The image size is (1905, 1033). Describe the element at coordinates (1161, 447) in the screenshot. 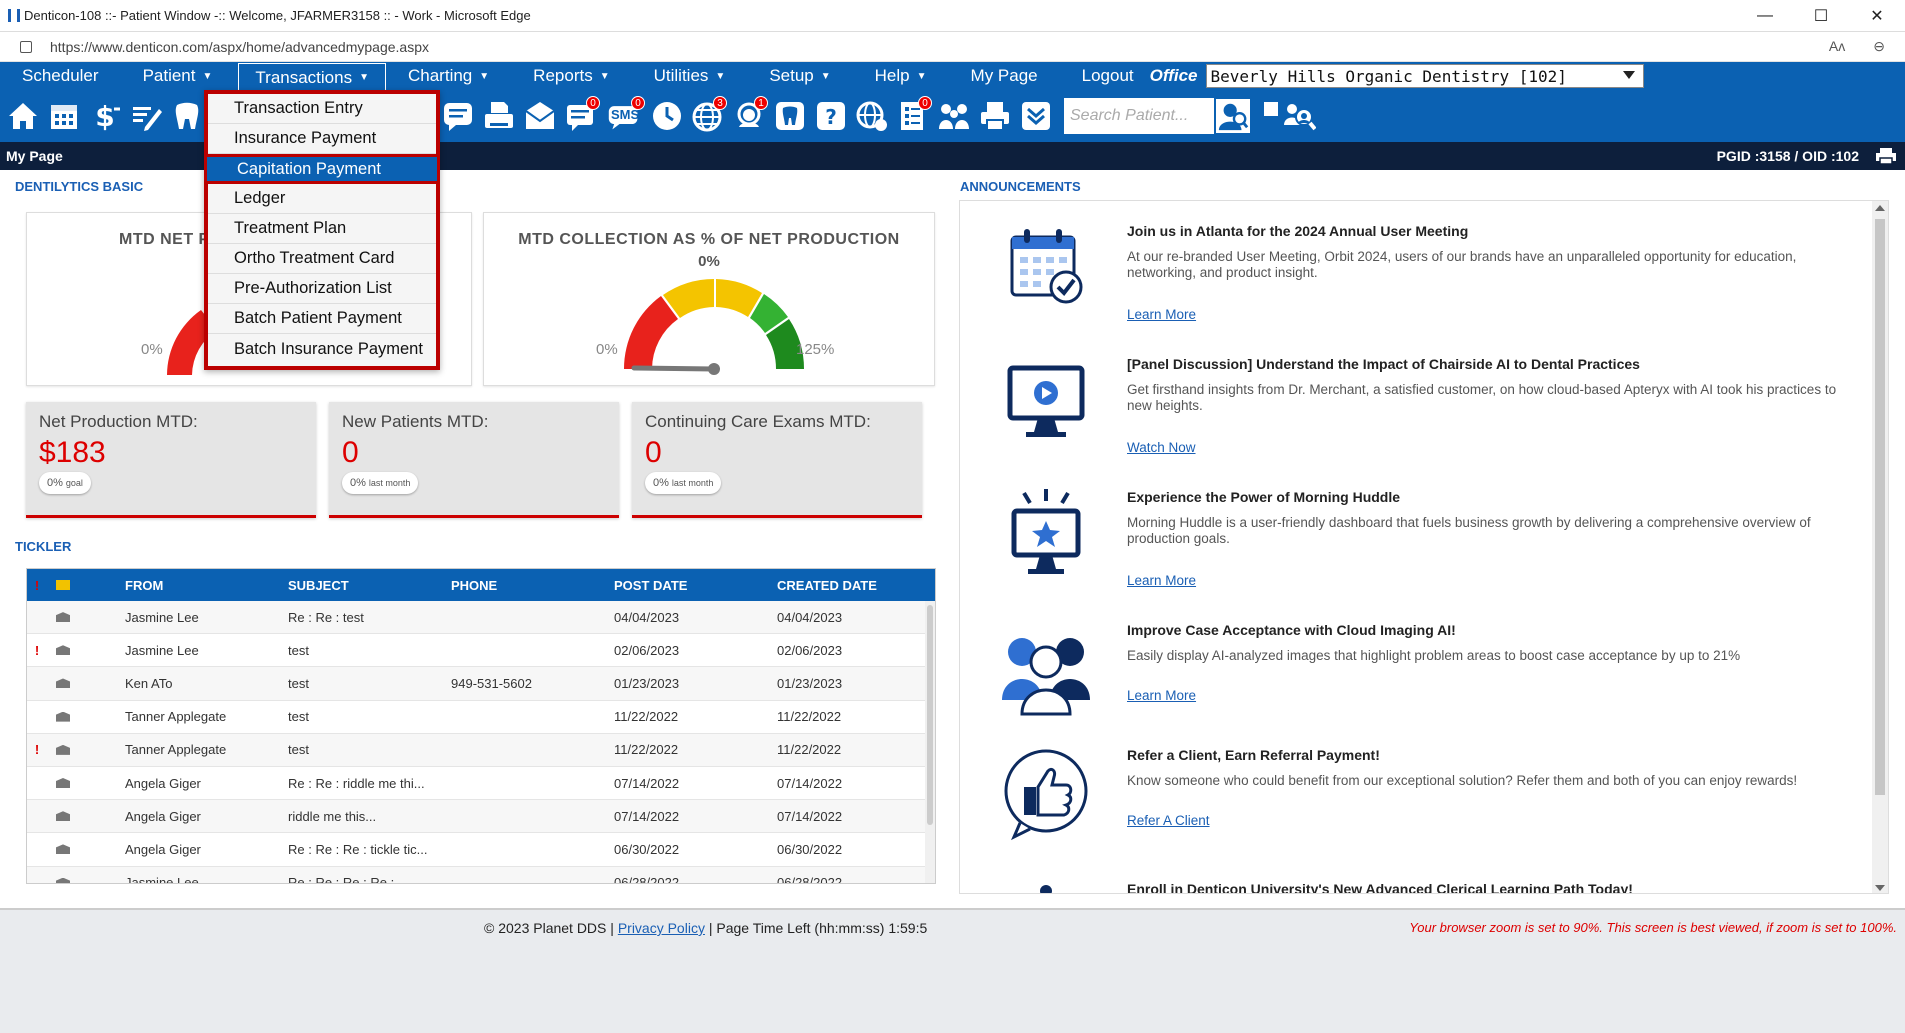

I see `announcement-link: Watch Now` at that location.